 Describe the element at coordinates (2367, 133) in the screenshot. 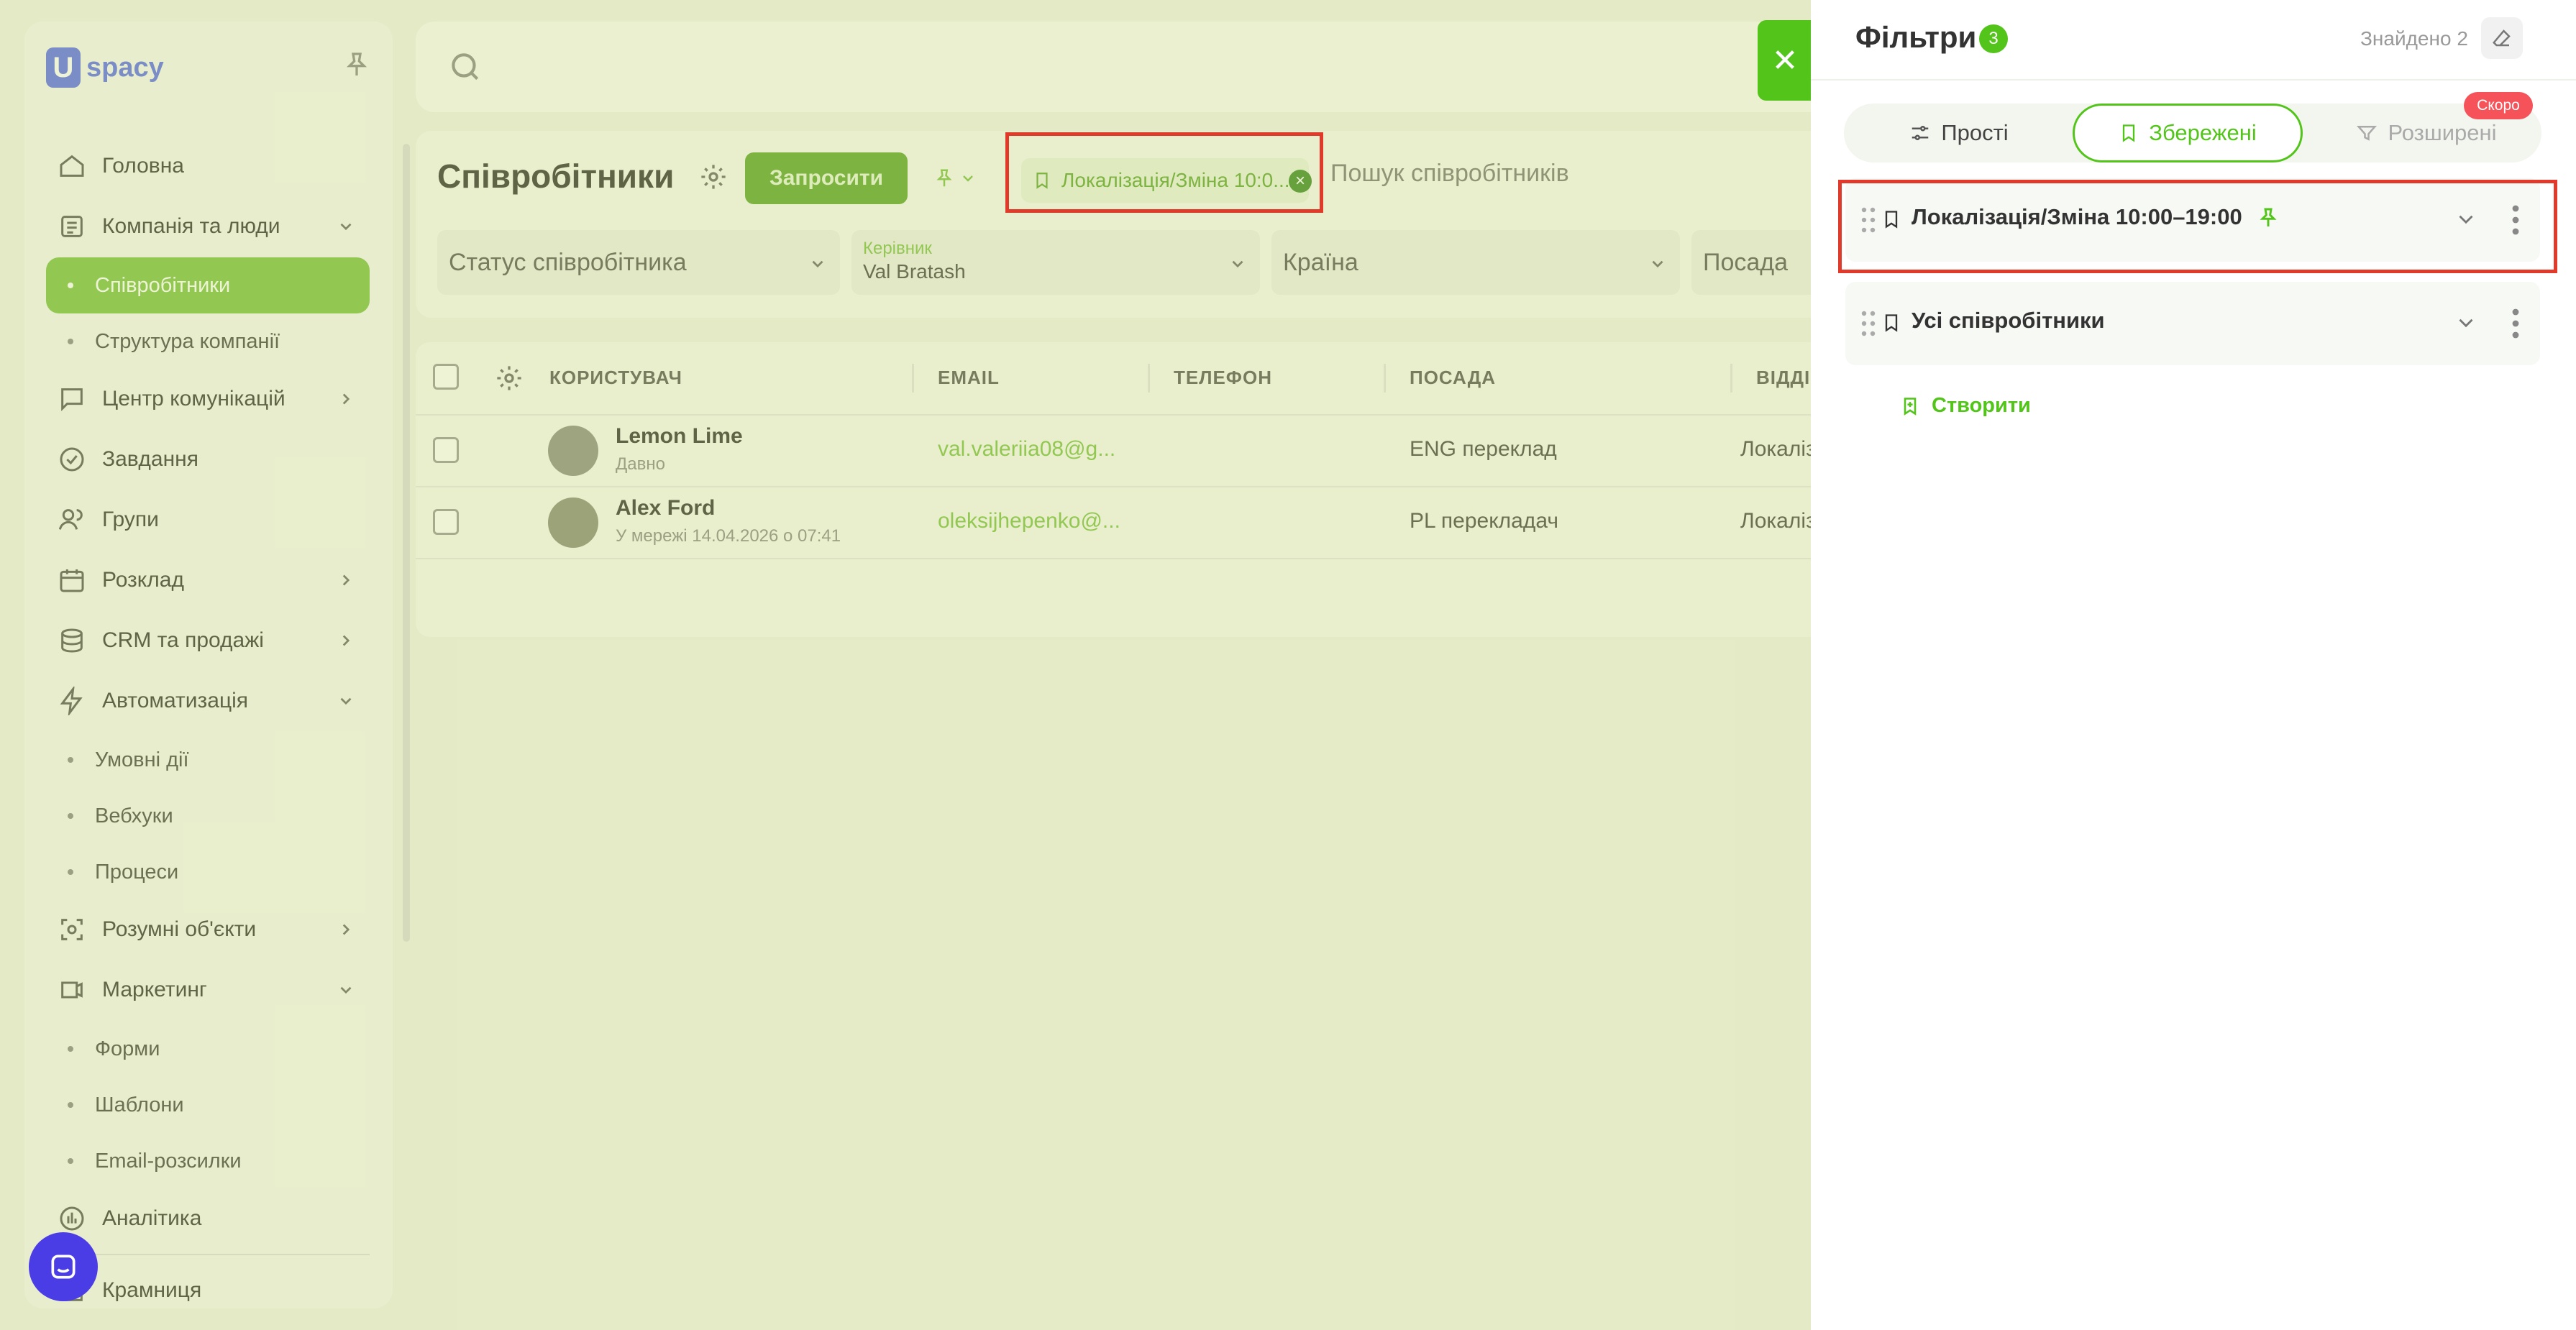

I see `advanced-filter-icon` at that location.